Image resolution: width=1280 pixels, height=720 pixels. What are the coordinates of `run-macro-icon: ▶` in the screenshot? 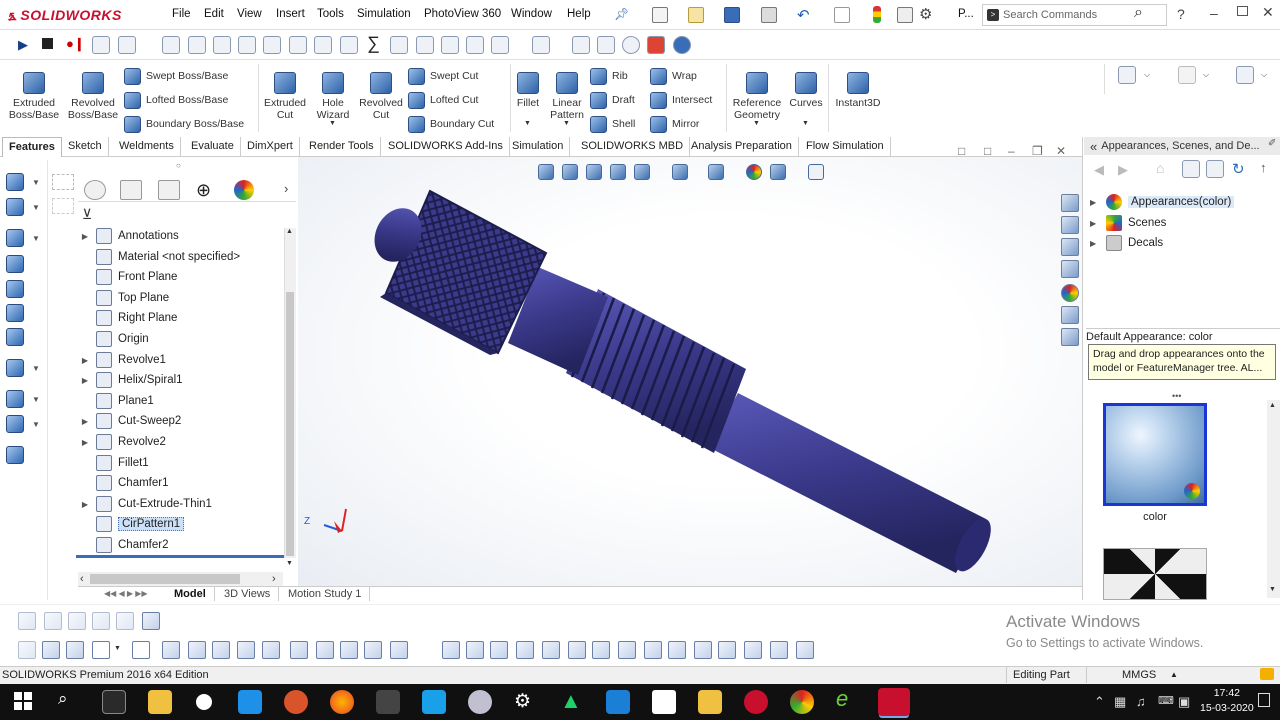 It's located at (23, 45).